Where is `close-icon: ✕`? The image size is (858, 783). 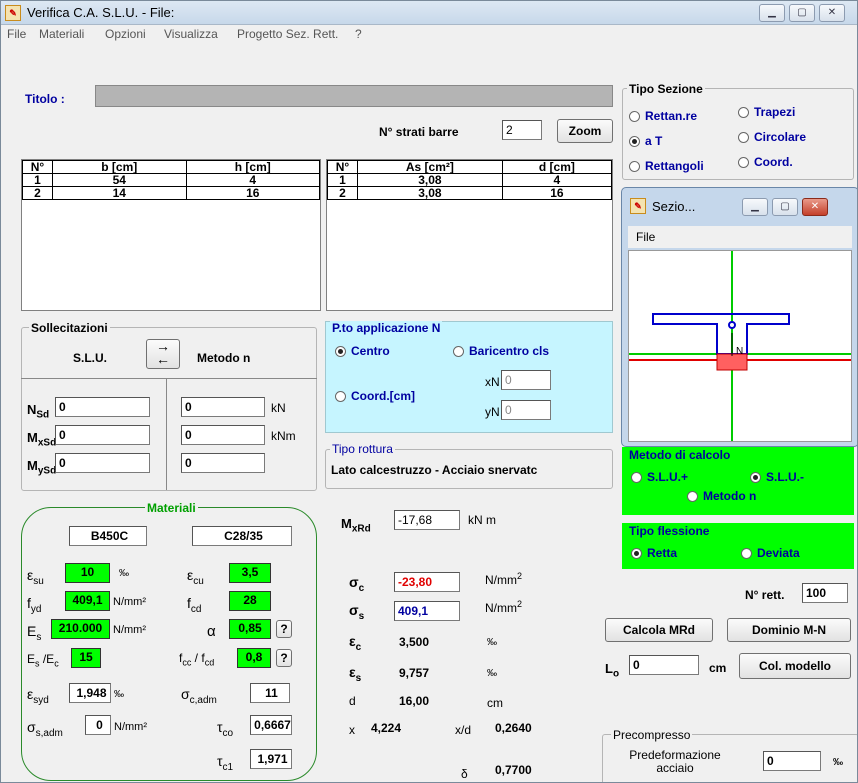
close-icon: ✕ is located at coordinates (832, 13).